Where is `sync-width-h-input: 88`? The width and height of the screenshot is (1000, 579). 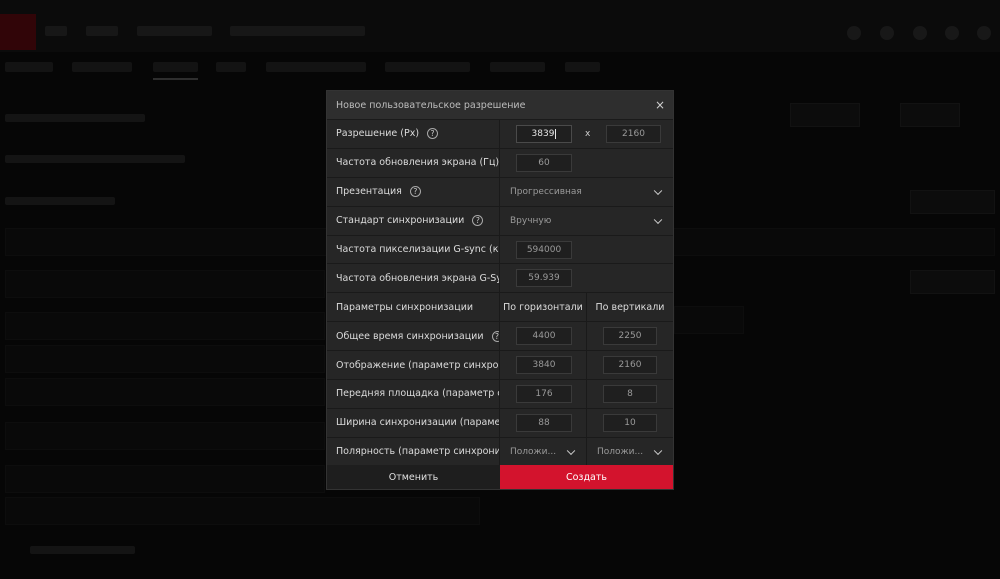 sync-width-h-input: 88 is located at coordinates (544, 422).